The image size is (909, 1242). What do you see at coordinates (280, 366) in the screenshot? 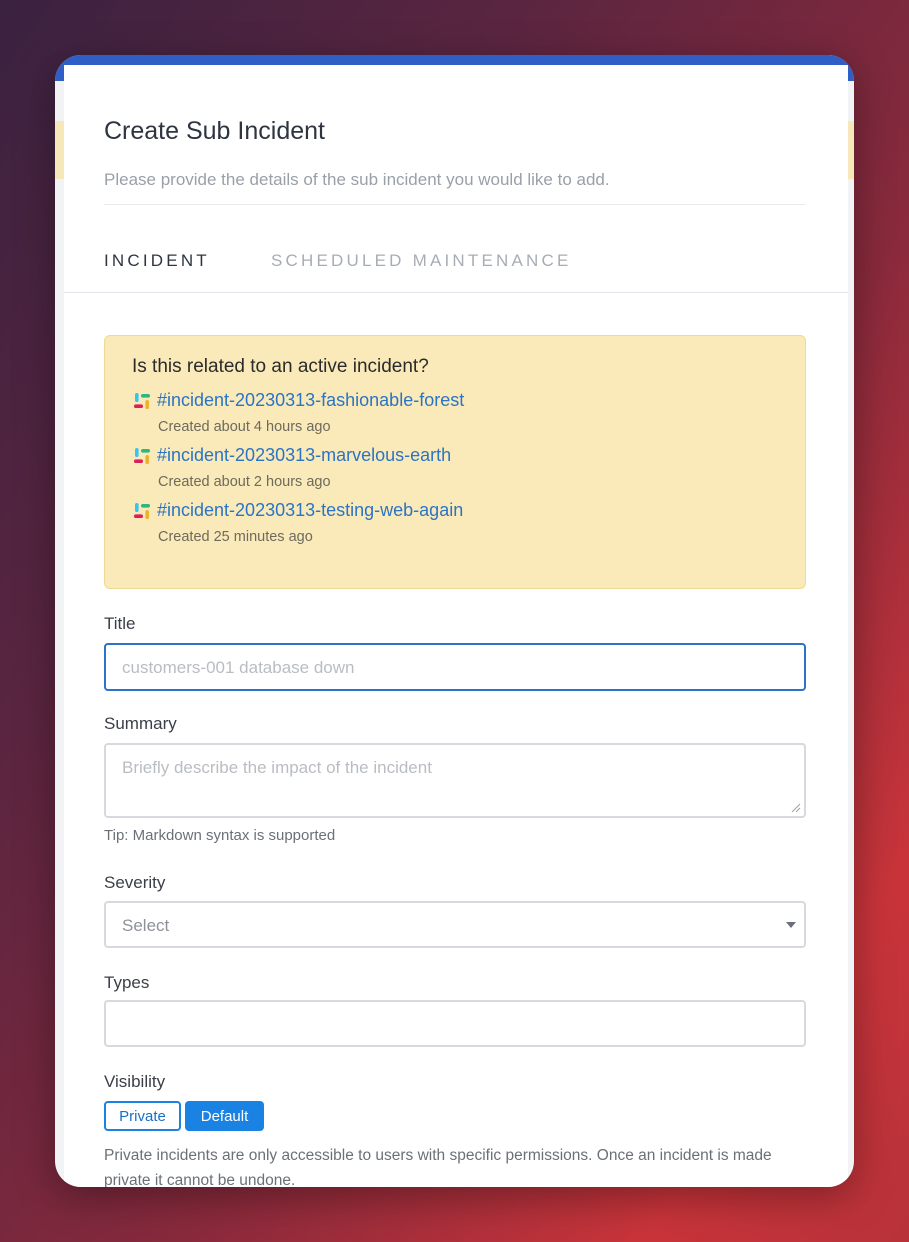
I see `alert-question: Is this related to an active incident?` at bounding box center [280, 366].